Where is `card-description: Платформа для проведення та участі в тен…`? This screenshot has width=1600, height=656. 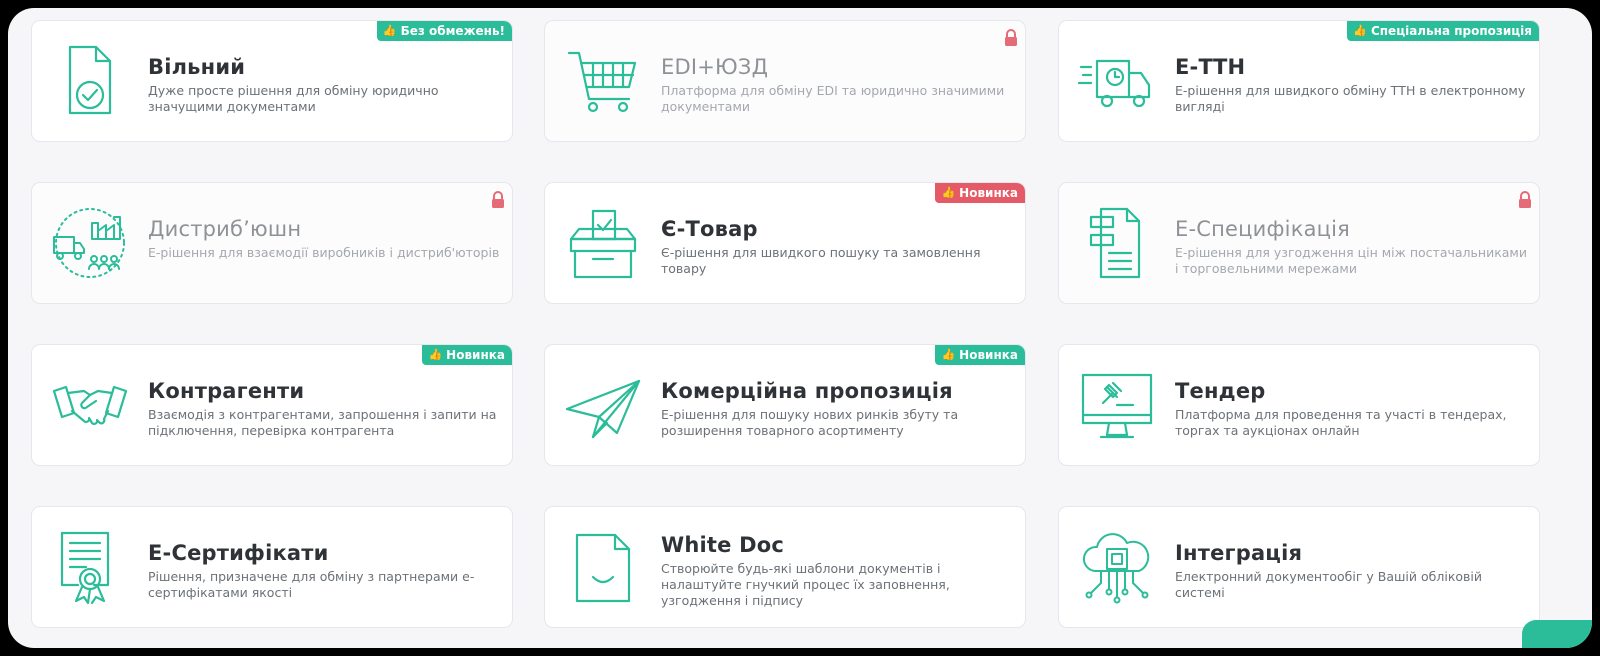 card-description: Платформа для проведення та участі в тен… is located at coordinates (1341, 422).